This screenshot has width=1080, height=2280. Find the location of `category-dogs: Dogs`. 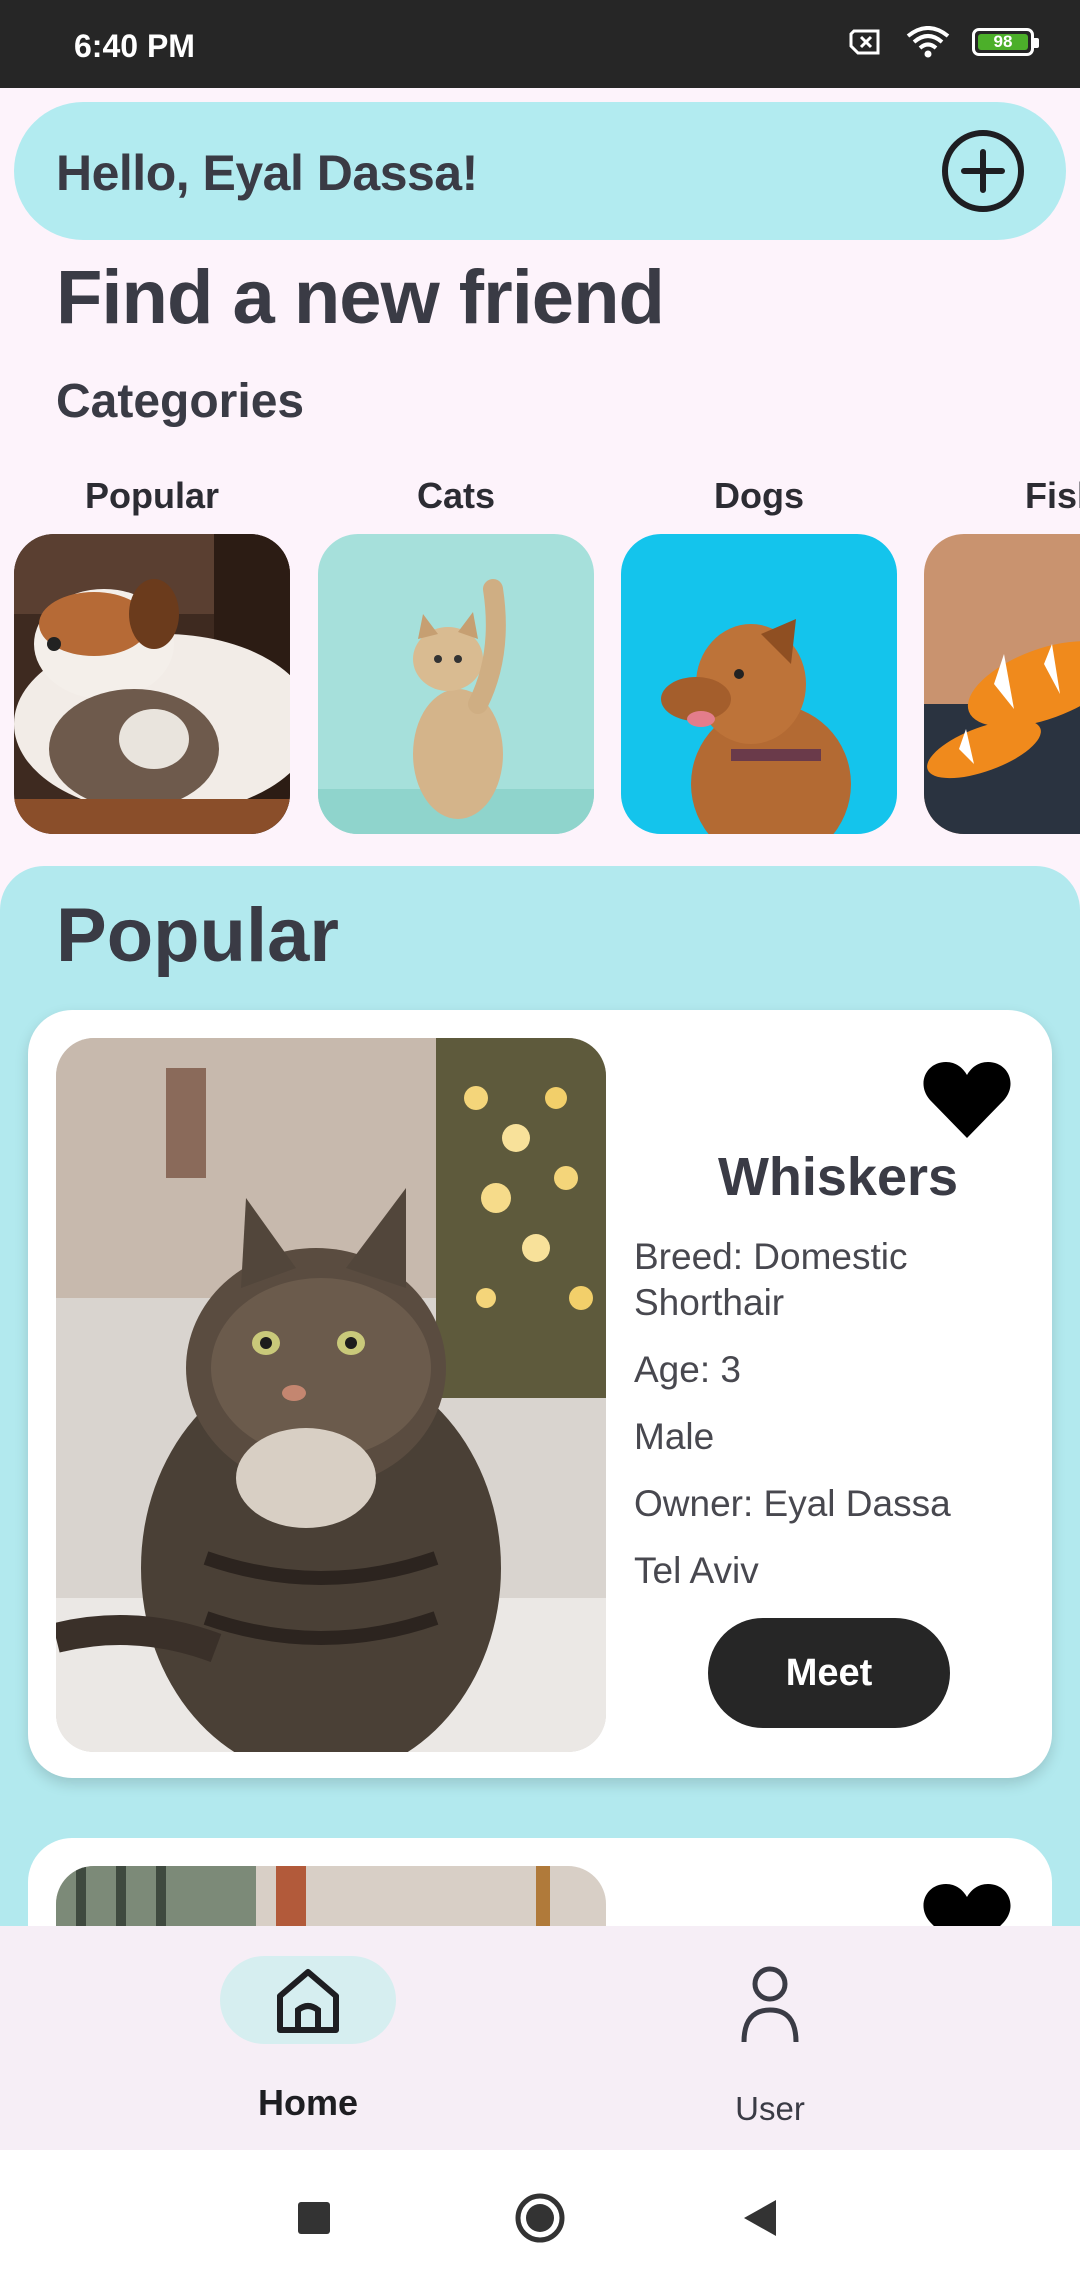

category-dogs: Dogs is located at coordinates (759, 650).